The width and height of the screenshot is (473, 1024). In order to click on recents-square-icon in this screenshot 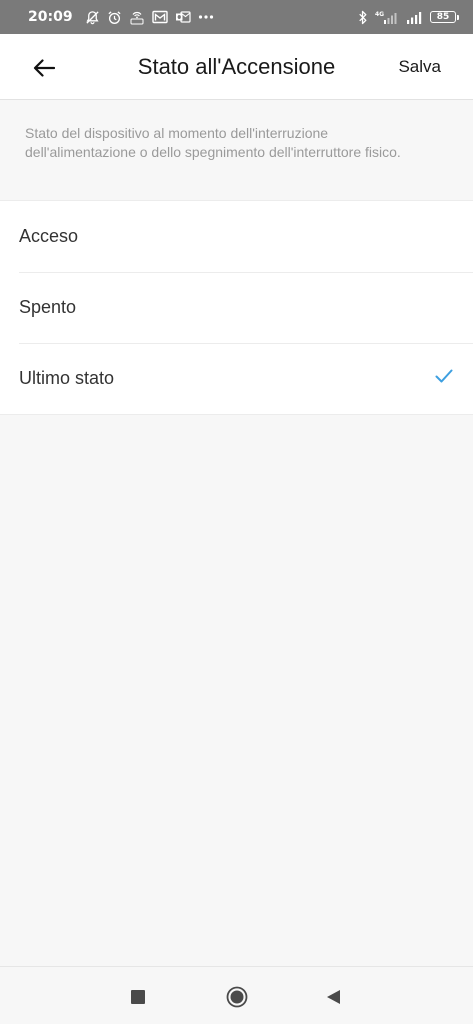, I will do `click(138, 997)`.